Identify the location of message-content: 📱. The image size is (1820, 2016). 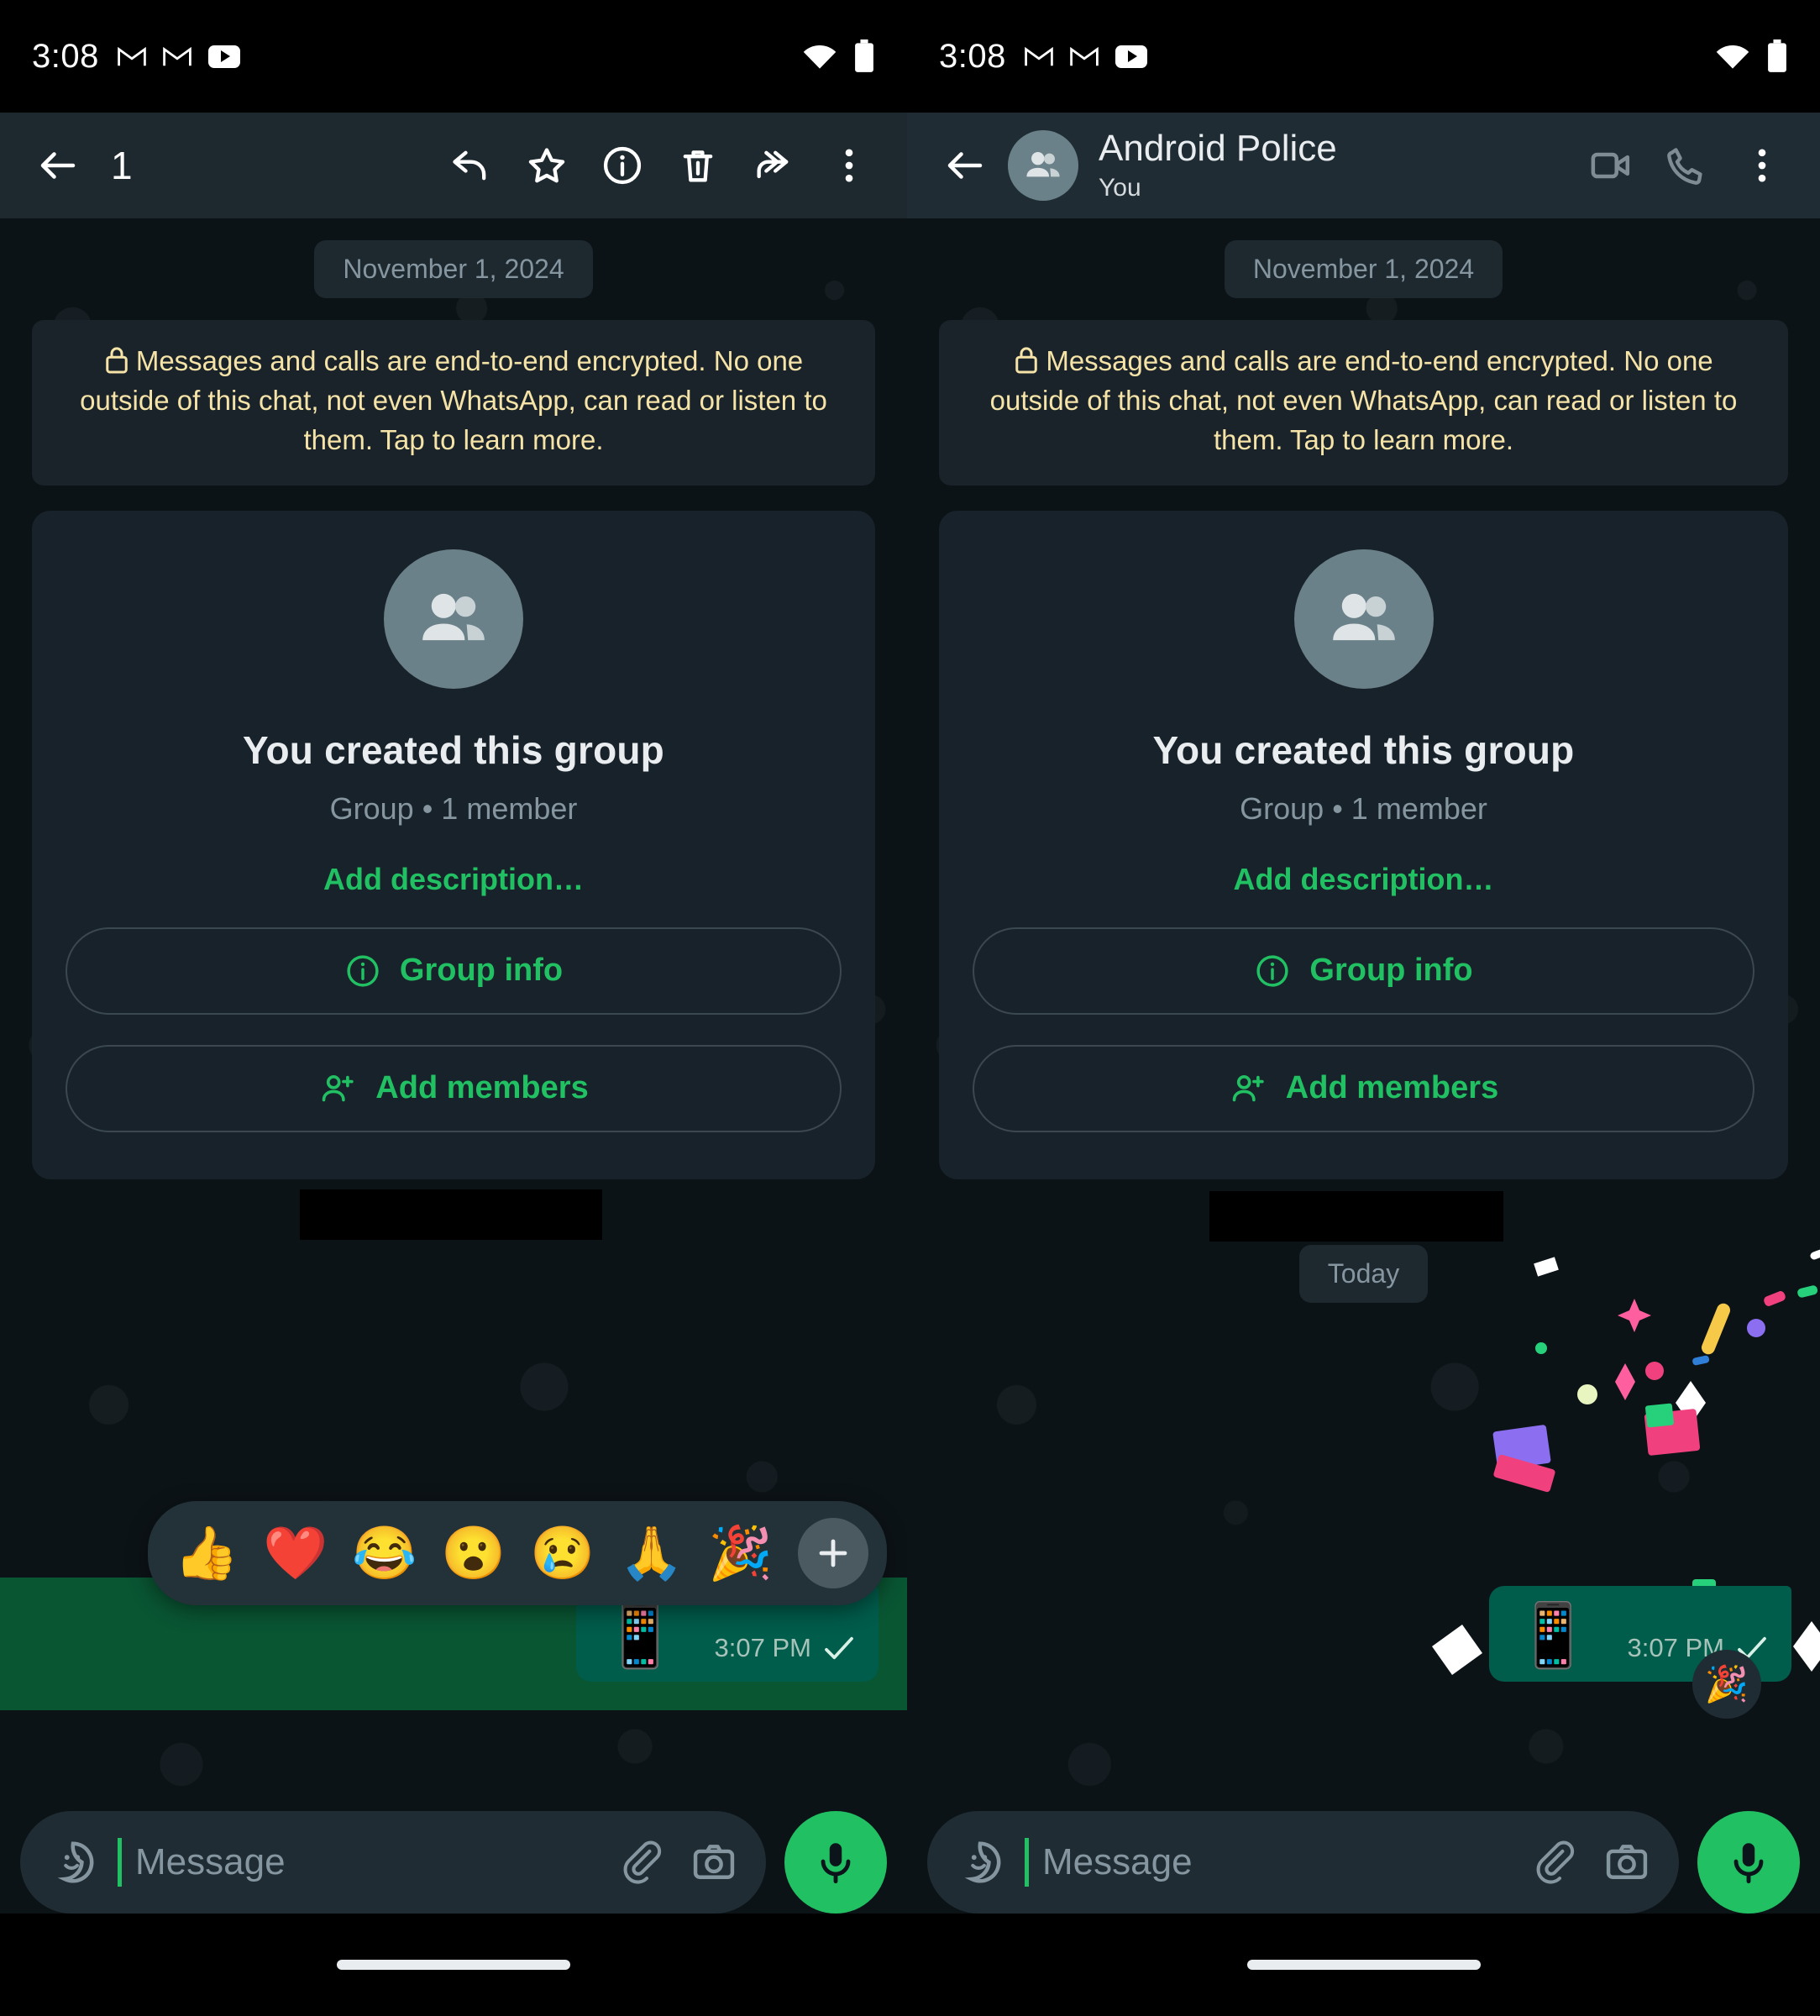
(1553, 1635).